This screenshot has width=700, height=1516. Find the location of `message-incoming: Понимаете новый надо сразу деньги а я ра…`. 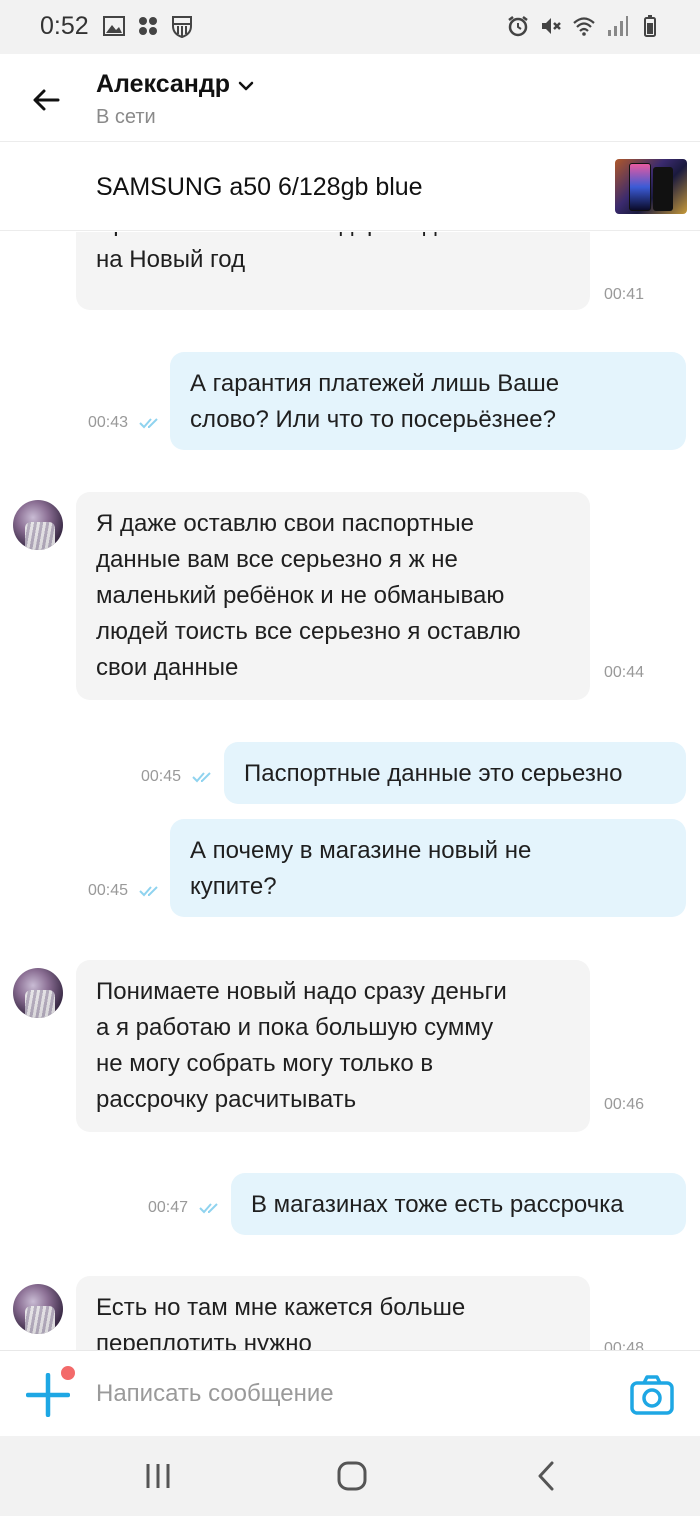

message-incoming: Понимаете новый надо сразу деньги а я ра… is located at coordinates (360, 1046).